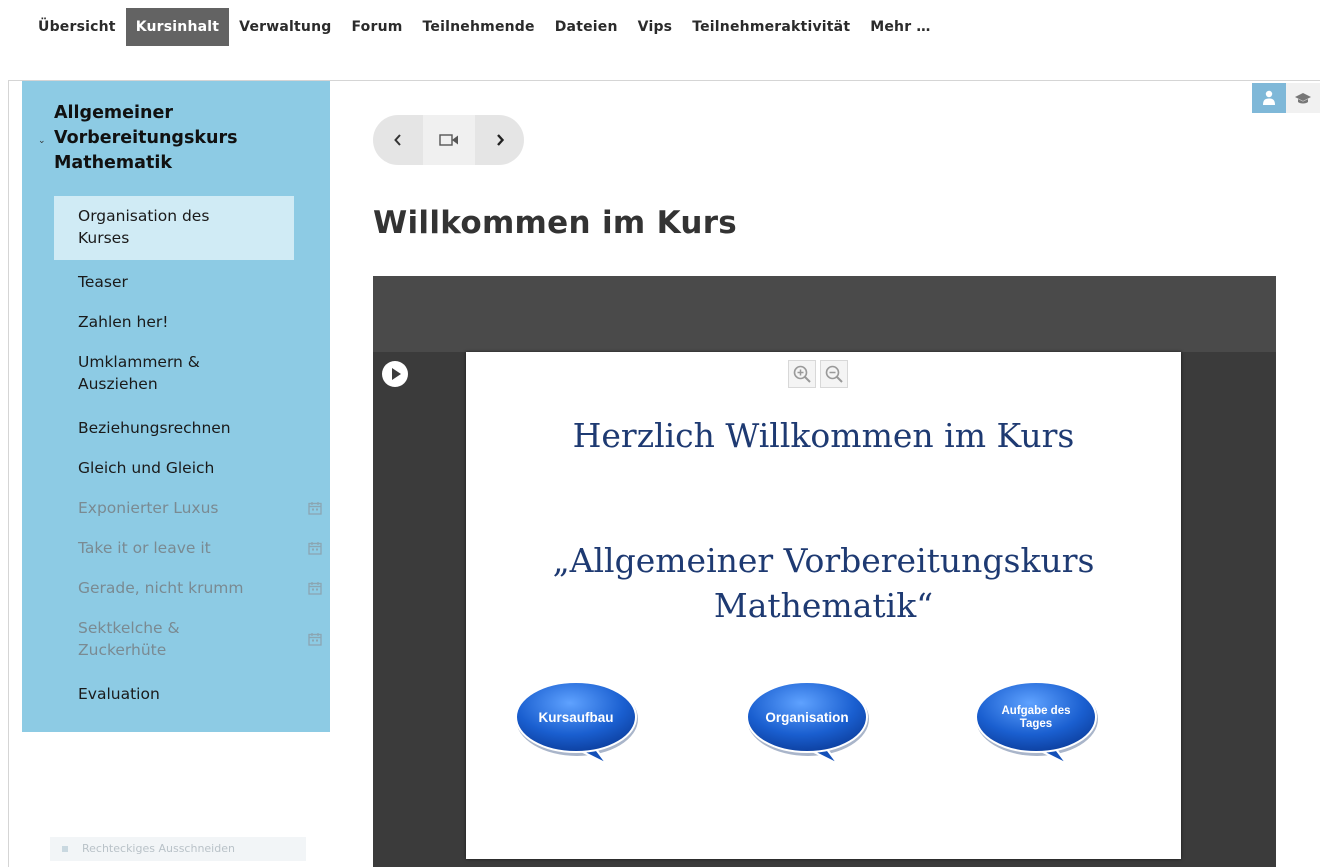 The image size is (1320, 867). What do you see at coordinates (177, 27) in the screenshot?
I see `tab-kursinhalt: Kursinhalt` at bounding box center [177, 27].